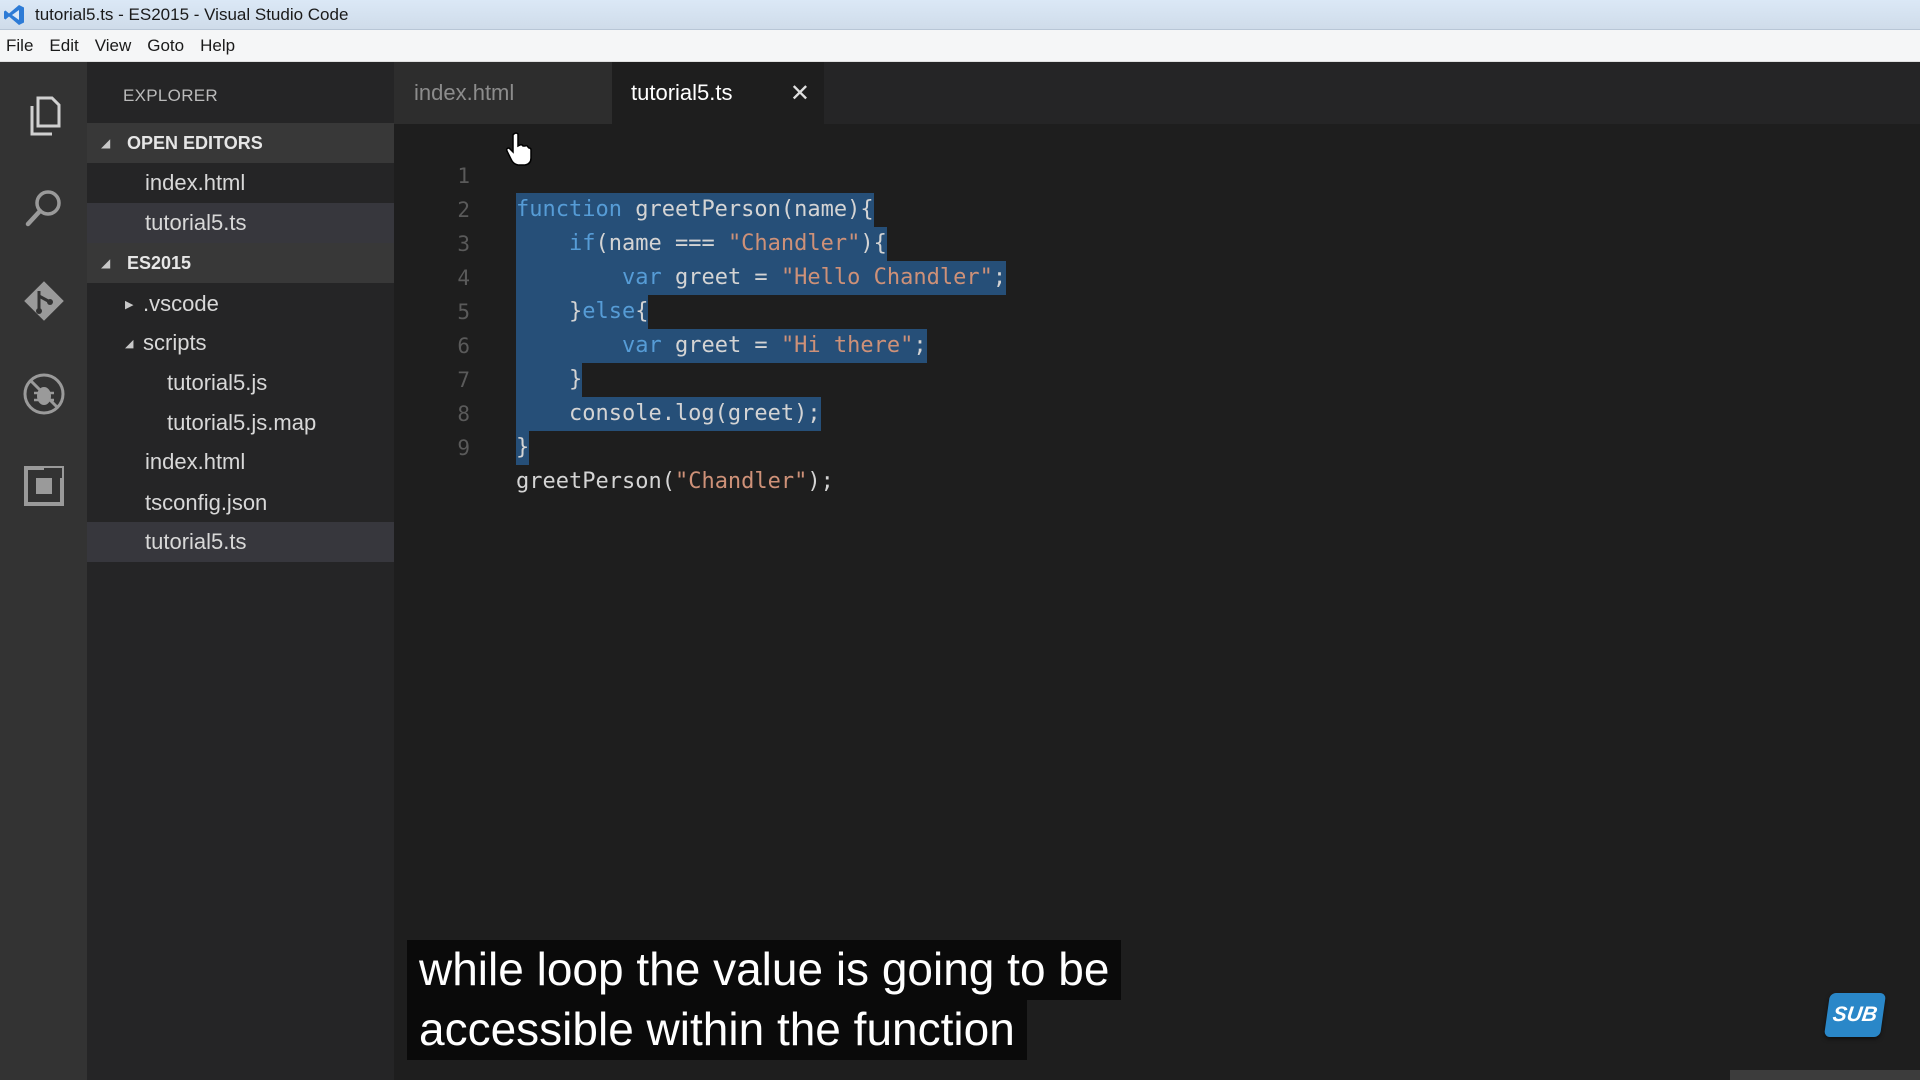 This screenshot has width=1920, height=1080. What do you see at coordinates (196, 222) in the screenshot?
I see `open-editor-label: tutorial5.ts` at bounding box center [196, 222].